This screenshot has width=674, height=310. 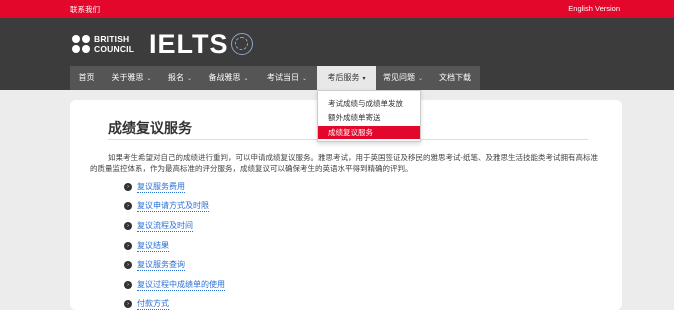 I want to click on nav-item-after-test: 考后服务 ▾, so click(x=346, y=78).